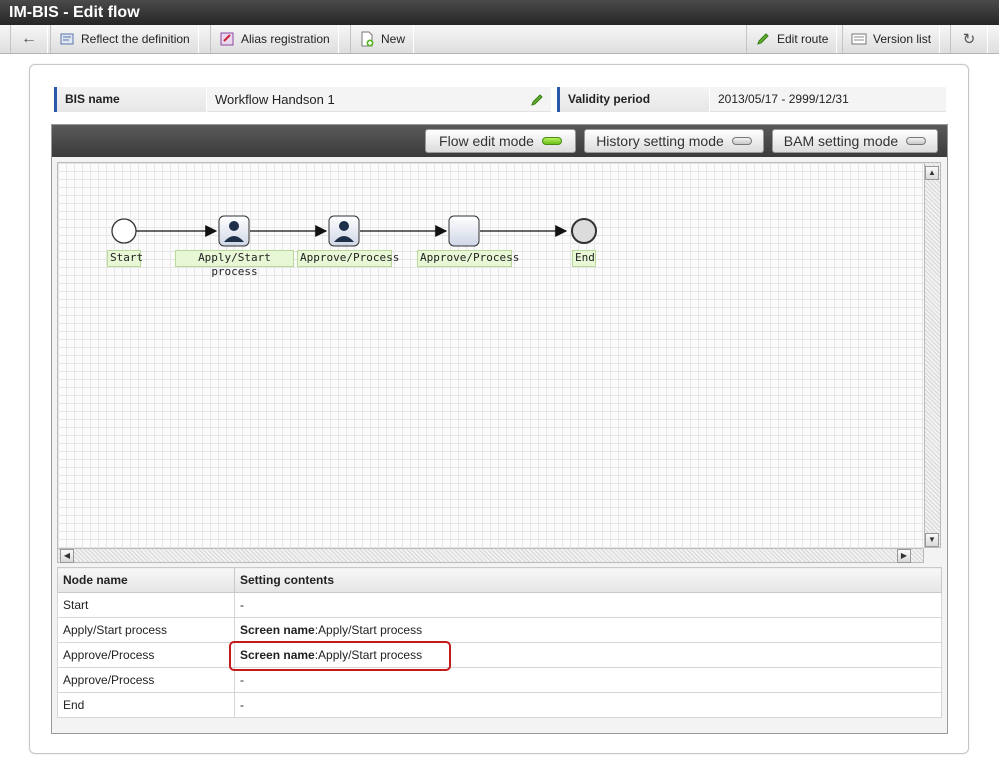 The image size is (999, 783). Describe the element at coordinates (67, 556) in the screenshot. I see `scroll-left-arrow-icon: ◀` at that location.